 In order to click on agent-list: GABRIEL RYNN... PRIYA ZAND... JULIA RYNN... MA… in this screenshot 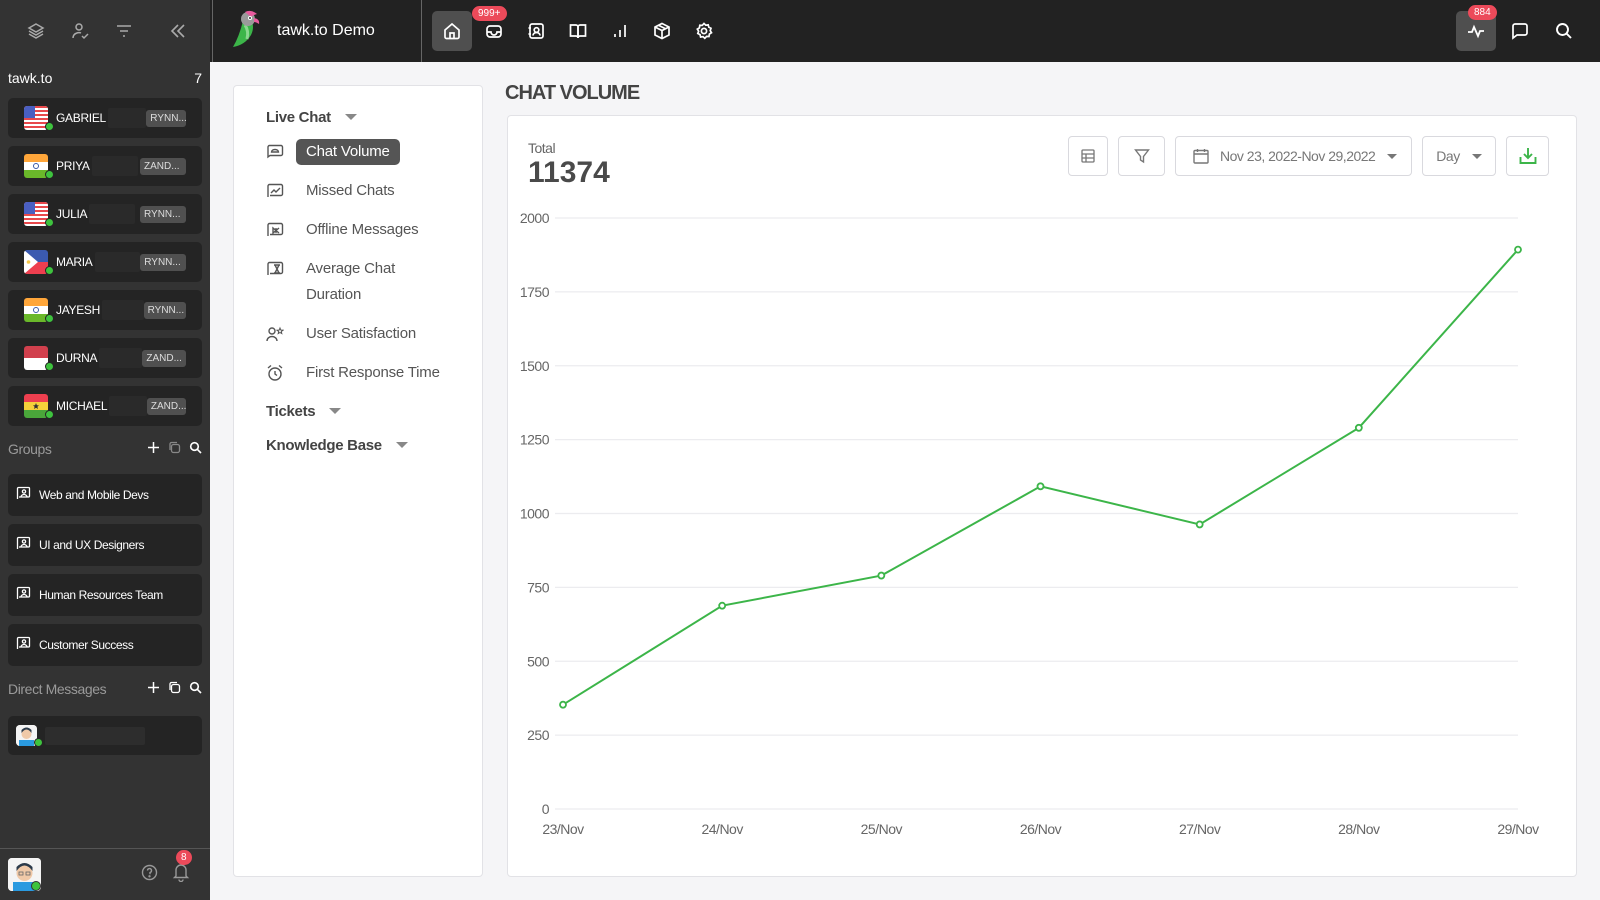, I will do `click(105, 262)`.